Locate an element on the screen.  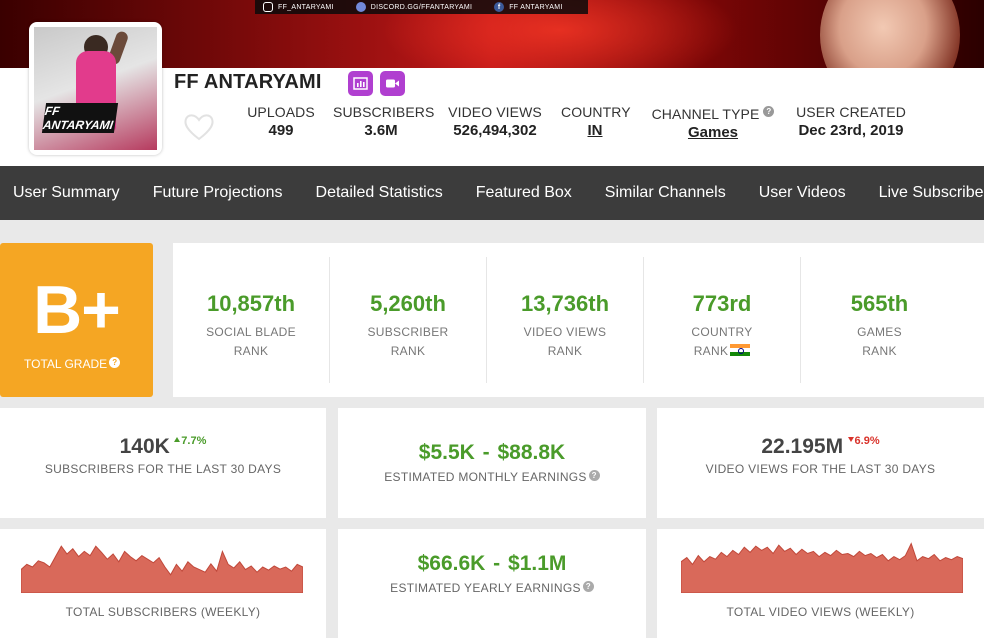
facebook-icon: f is located at coordinates (499, 7).